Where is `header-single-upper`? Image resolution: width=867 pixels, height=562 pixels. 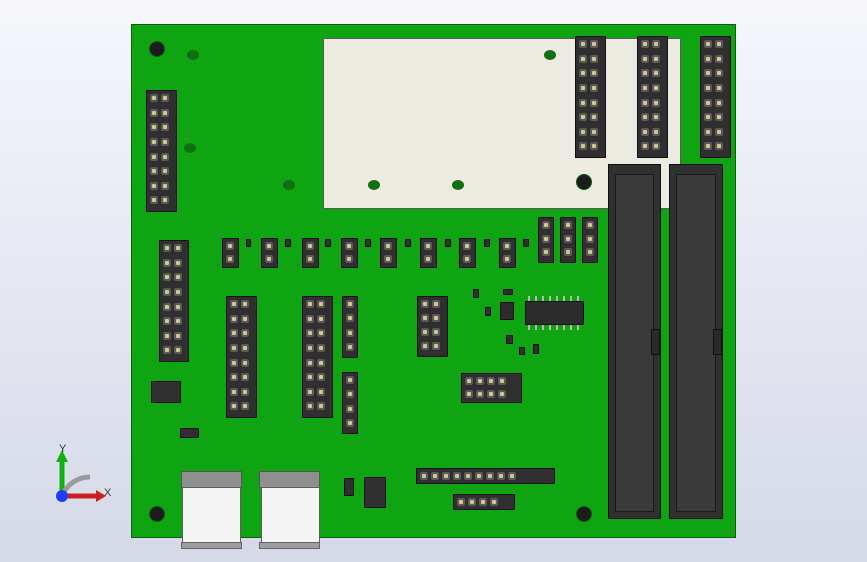
header-single-upper is located at coordinates (350, 327).